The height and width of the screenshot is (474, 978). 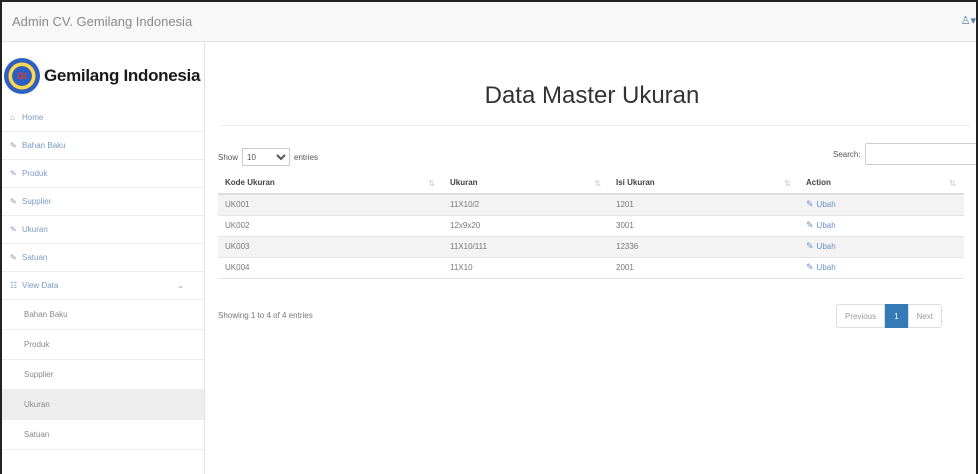 What do you see at coordinates (968, 20) in the screenshot?
I see `user-menu: ♙▾` at bounding box center [968, 20].